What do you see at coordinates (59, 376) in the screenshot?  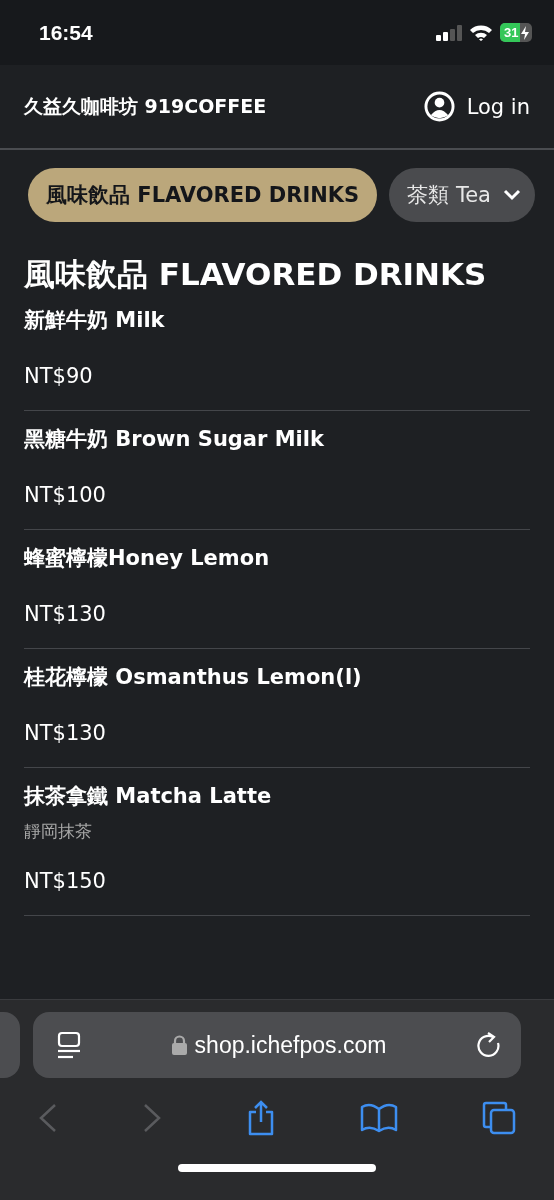 I see `item-price: NT$90` at bounding box center [59, 376].